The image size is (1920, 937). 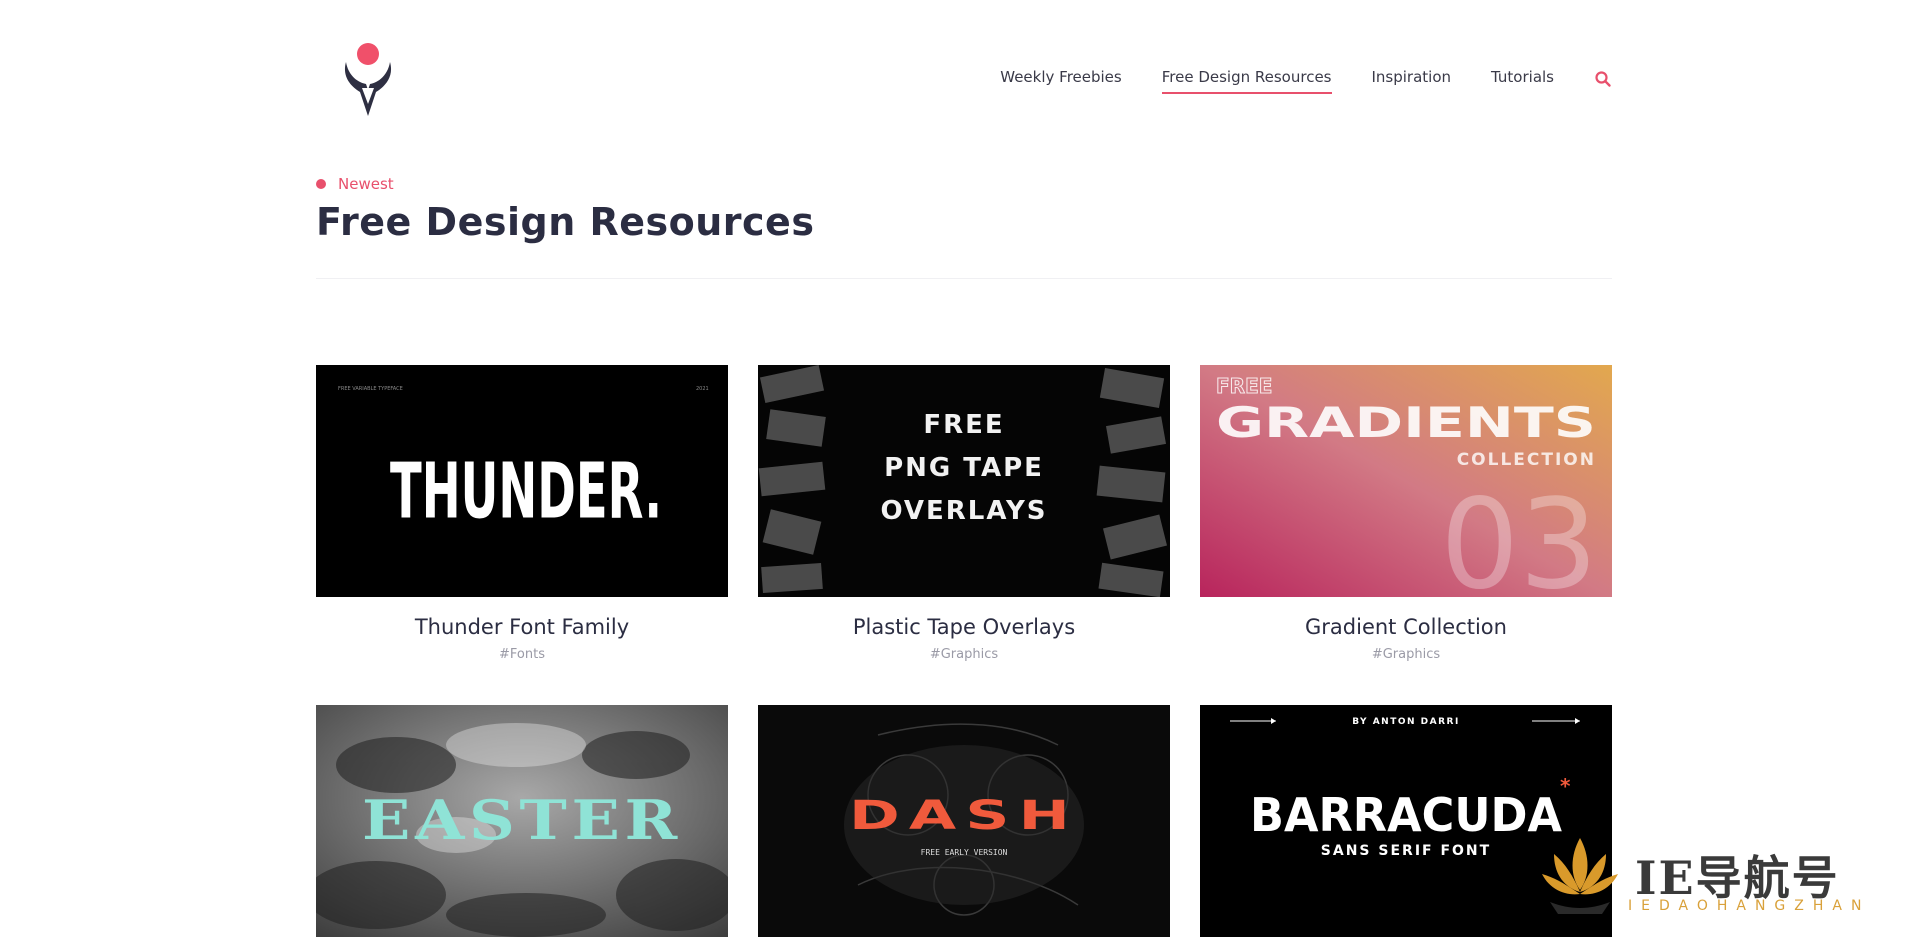 What do you see at coordinates (565, 222) in the screenshot?
I see `page-title: Free Design Resources` at bounding box center [565, 222].